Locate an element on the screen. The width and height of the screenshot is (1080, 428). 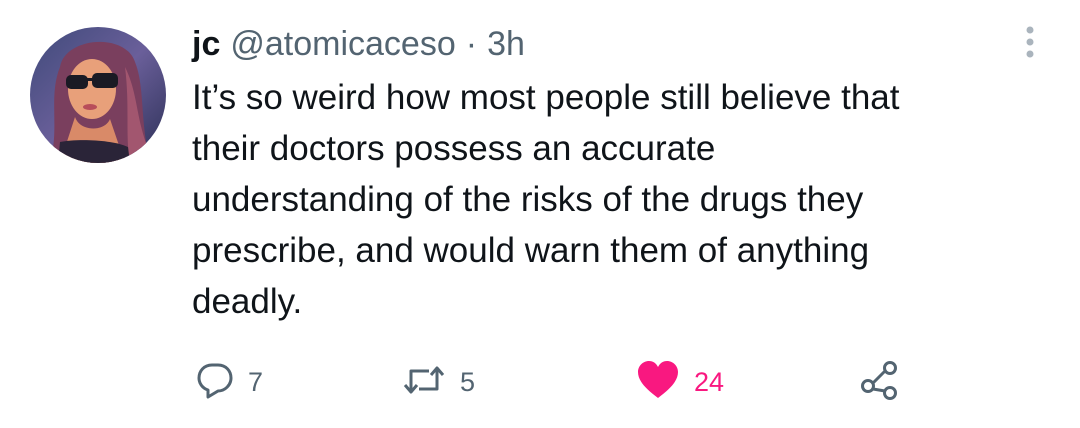
avatar-image is located at coordinates (98, 95).